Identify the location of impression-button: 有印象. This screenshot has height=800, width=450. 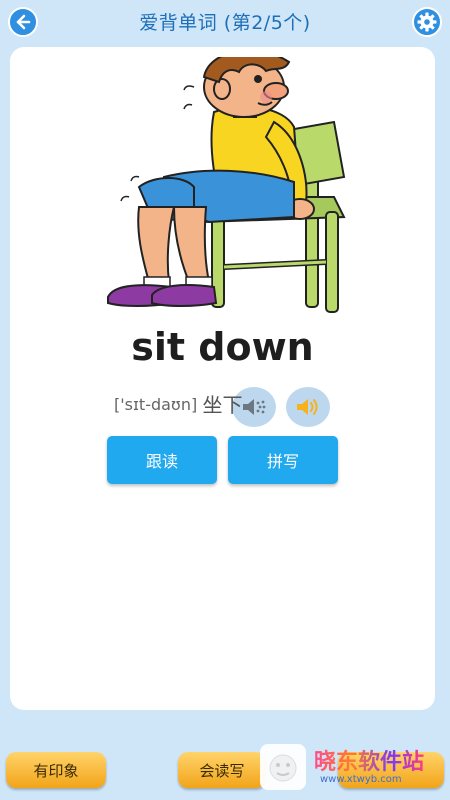
(56, 770).